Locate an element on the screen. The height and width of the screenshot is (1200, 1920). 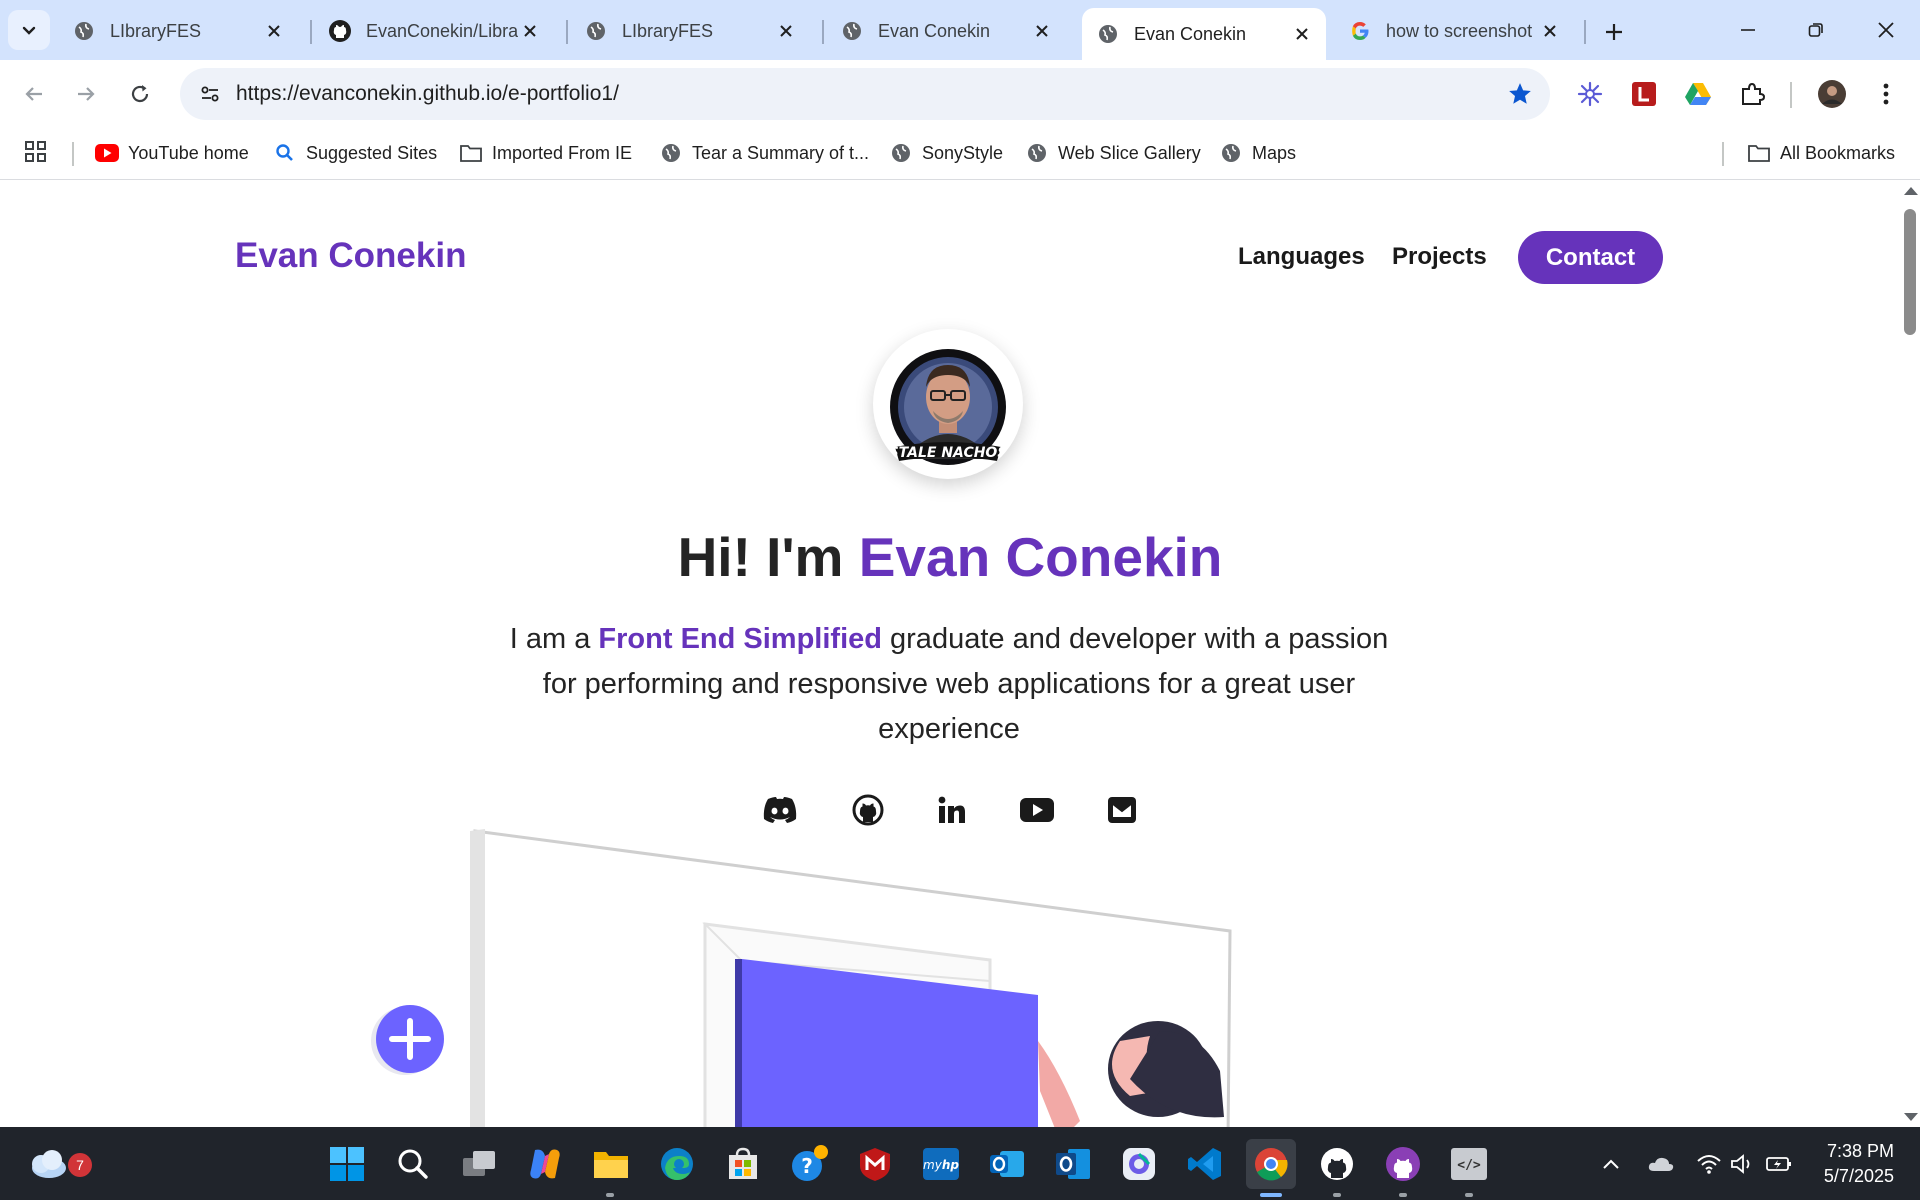
minimize-icon is located at coordinates (1748, 30).